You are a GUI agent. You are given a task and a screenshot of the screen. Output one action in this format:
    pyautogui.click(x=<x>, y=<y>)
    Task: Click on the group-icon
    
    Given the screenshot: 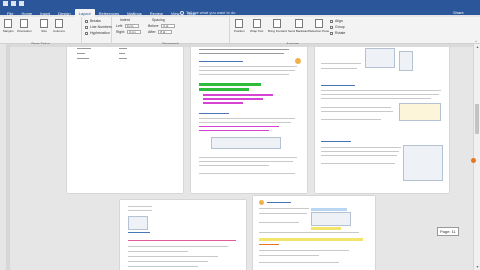 What is the action you would take?
    pyautogui.click(x=331, y=27)
    